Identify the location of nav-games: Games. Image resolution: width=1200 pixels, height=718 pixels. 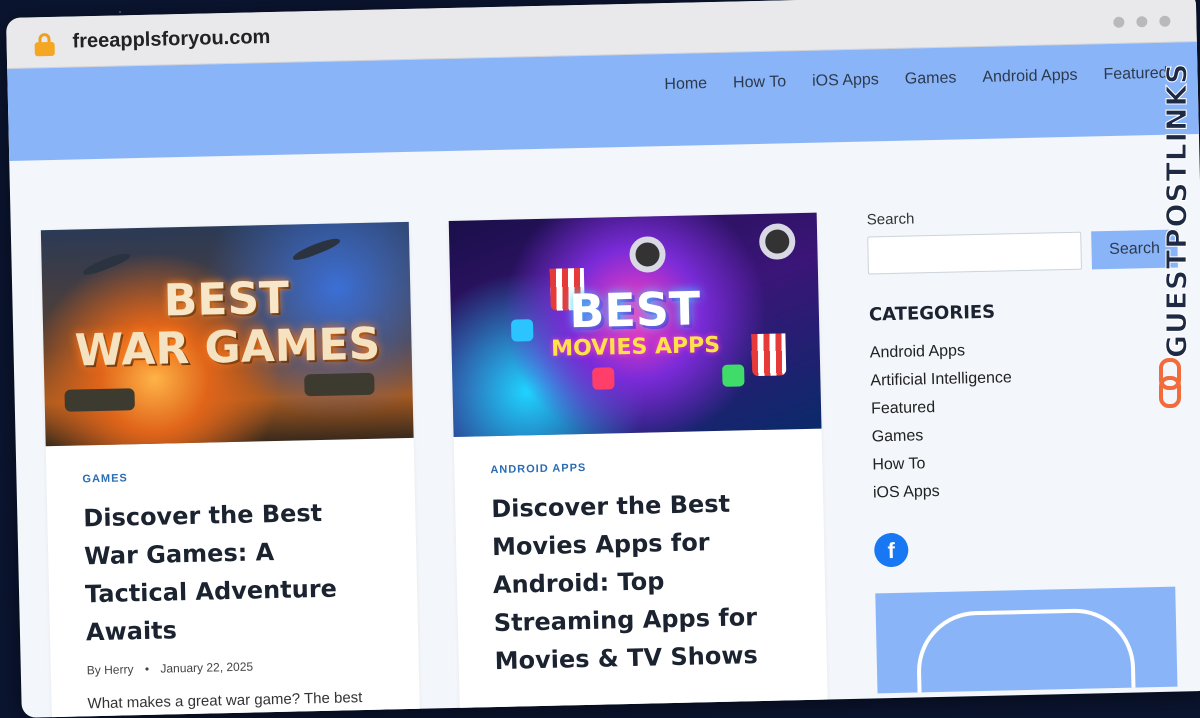
(931, 78).